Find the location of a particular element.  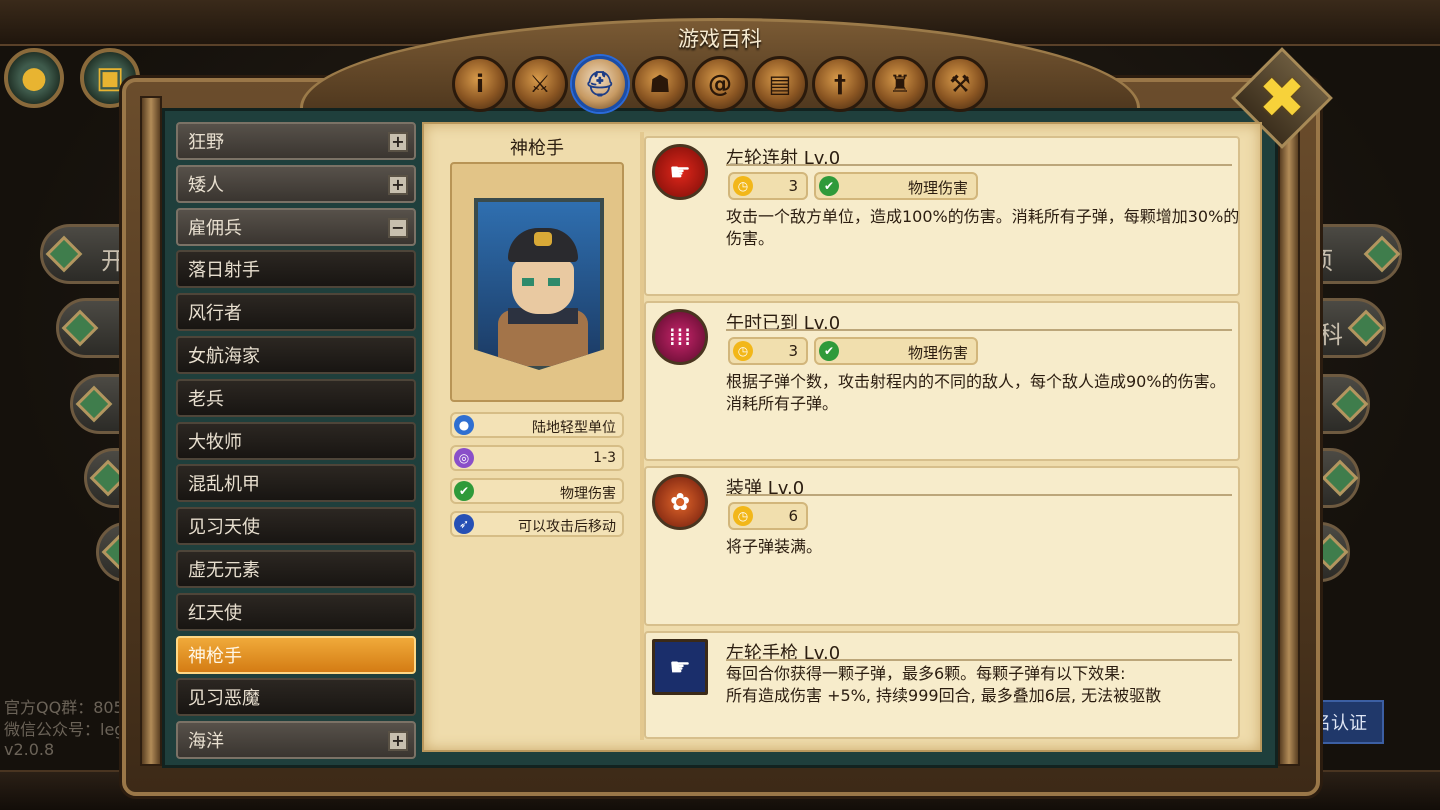

shop-icon: ▣ is located at coordinates (110, 78).